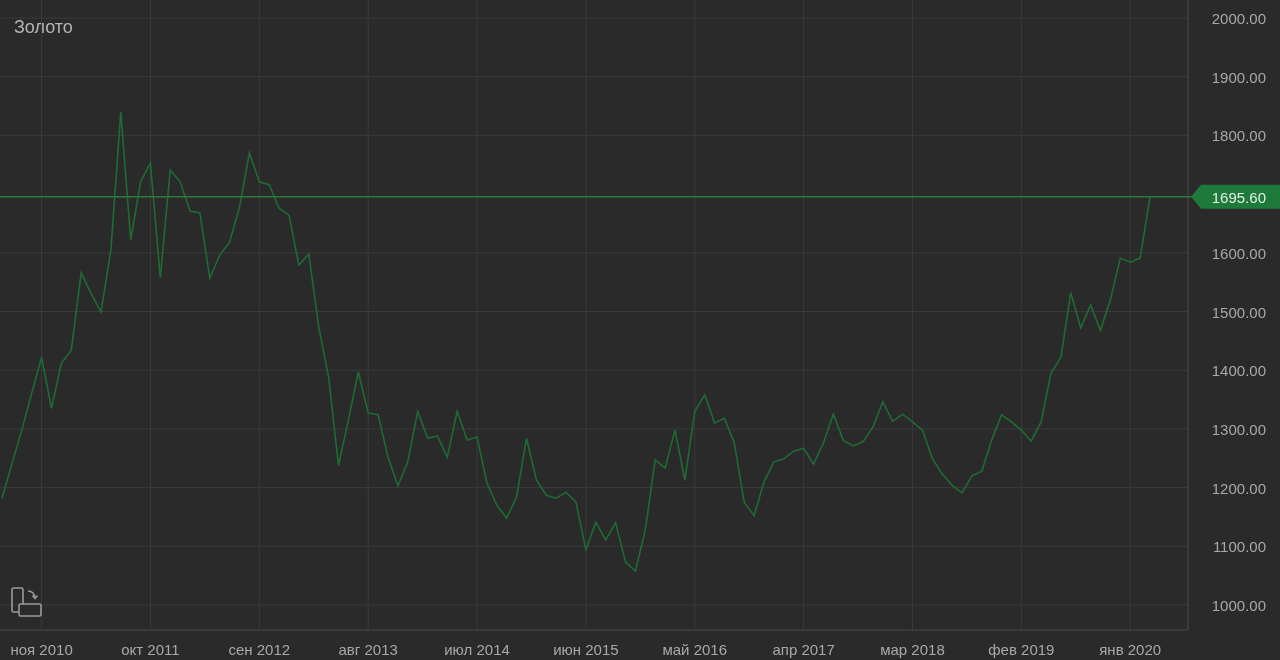 The height and width of the screenshot is (660, 1280). Describe the element at coordinates (259, 649) in the screenshot. I see `axis-tick-label: сен 2012` at that location.